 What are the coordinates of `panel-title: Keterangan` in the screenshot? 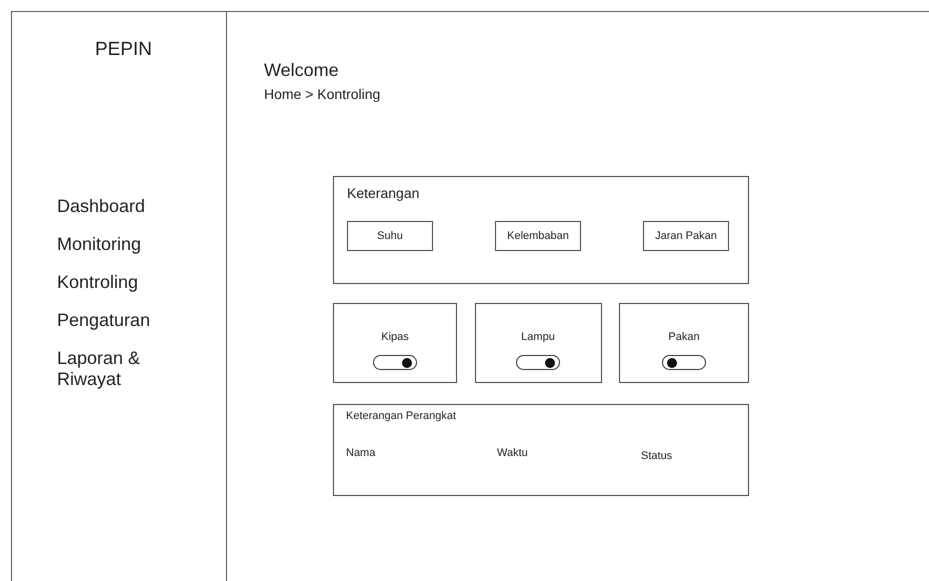 It's located at (383, 193).